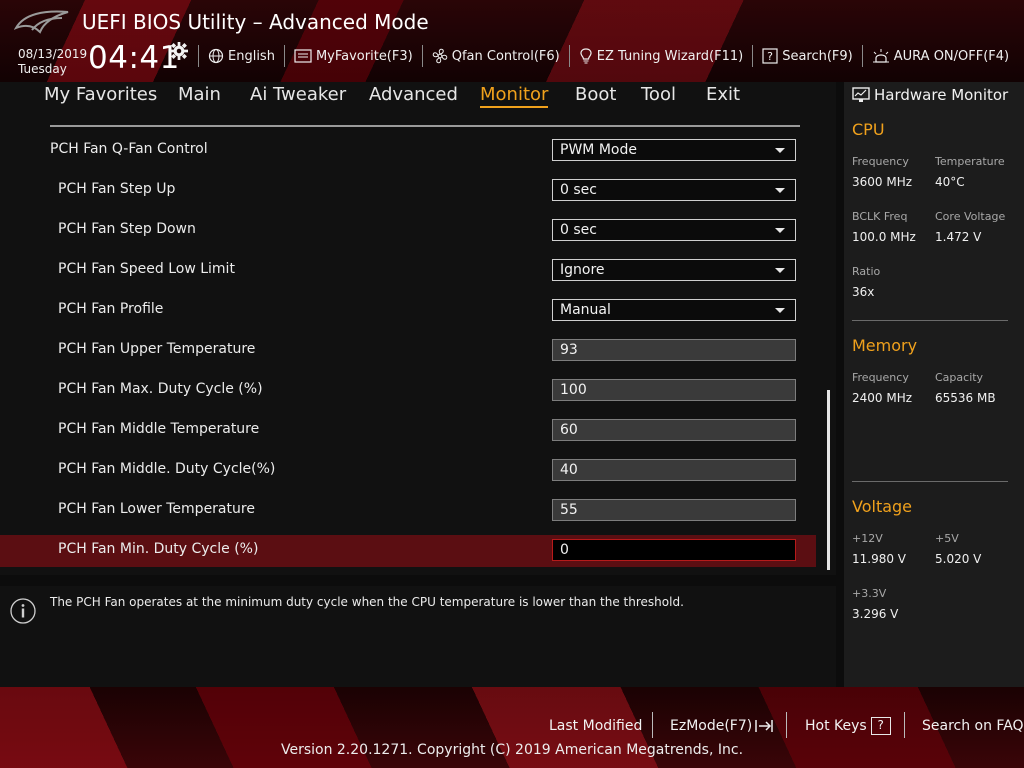  Describe the element at coordinates (216, 56) in the screenshot. I see `globe-icon` at that location.